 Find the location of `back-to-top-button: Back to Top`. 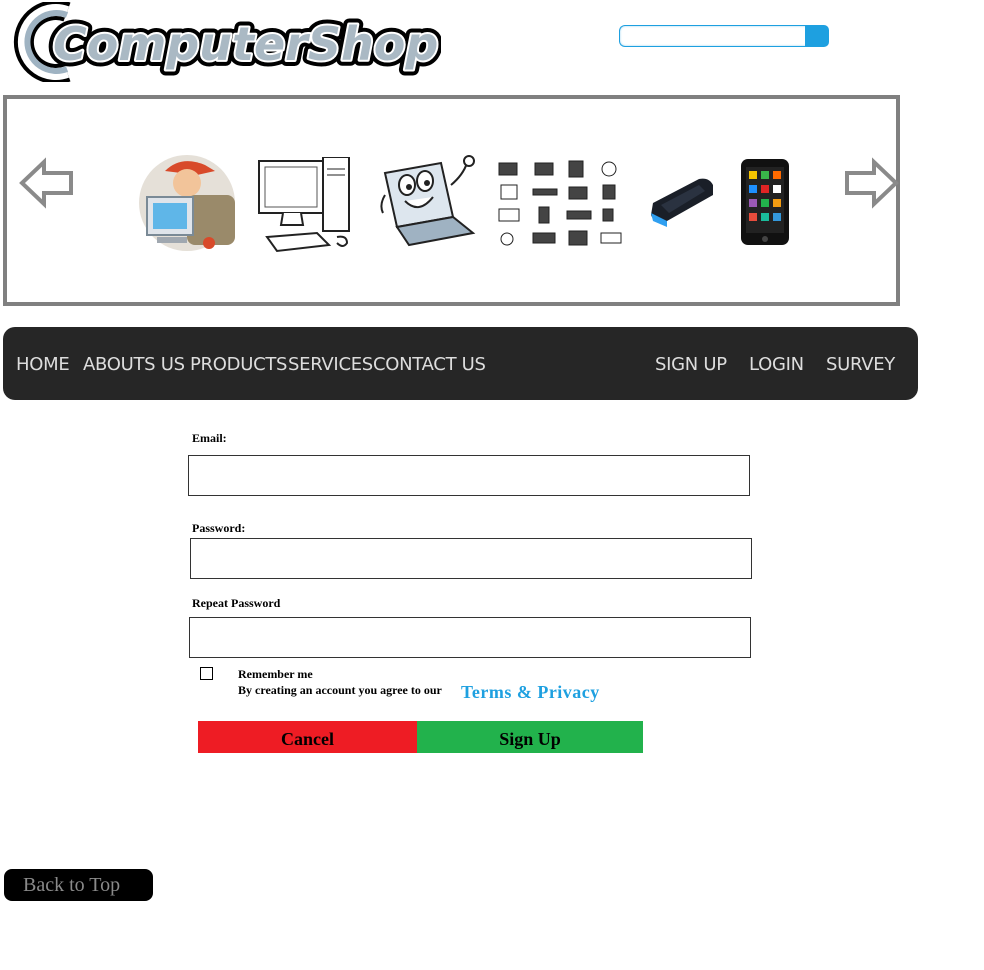

back-to-top-button: Back to Top is located at coordinates (78, 885).